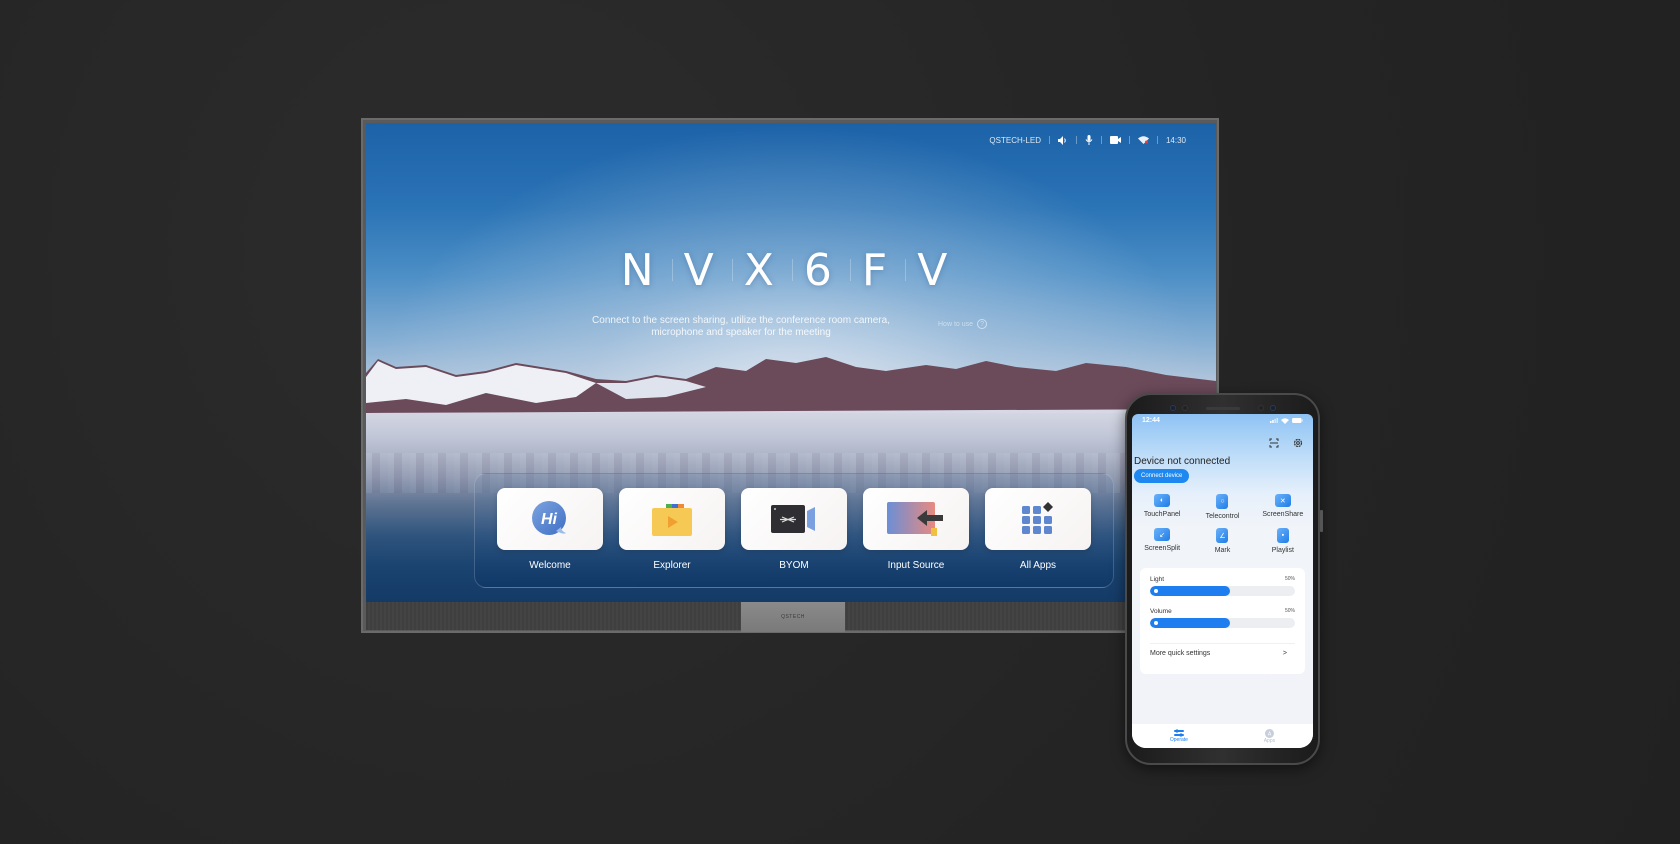  I want to click on input-source-icon, so click(916, 519).